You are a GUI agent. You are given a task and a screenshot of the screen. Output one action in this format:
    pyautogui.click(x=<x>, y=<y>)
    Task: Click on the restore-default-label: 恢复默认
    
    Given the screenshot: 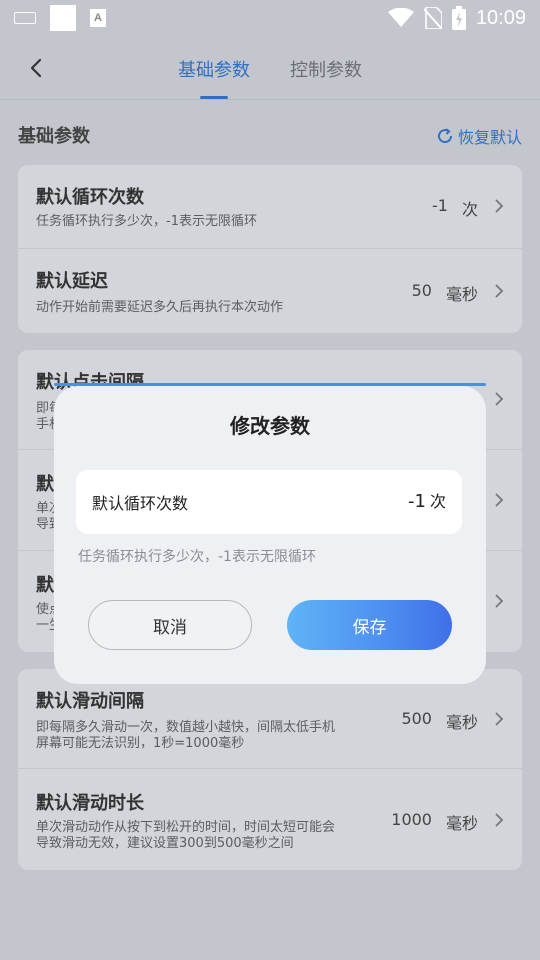 What is the action you would take?
    pyautogui.click(x=489, y=137)
    